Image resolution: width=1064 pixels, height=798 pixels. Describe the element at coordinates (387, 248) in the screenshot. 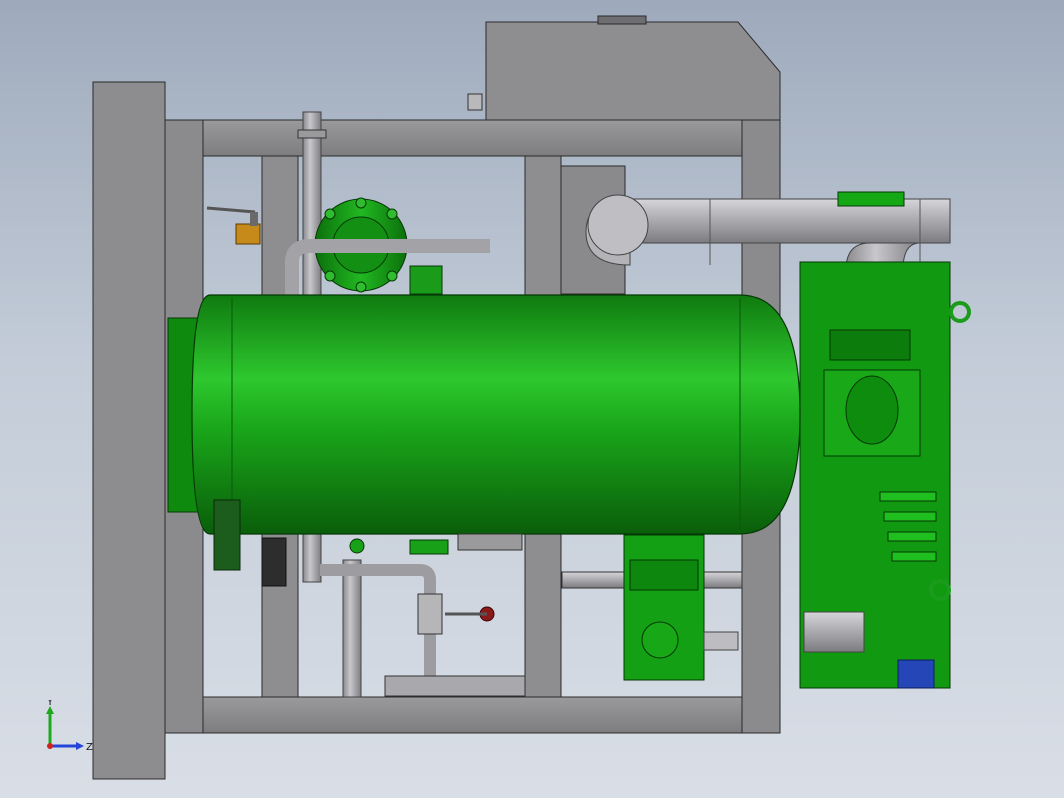

I see `top-flange` at that location.